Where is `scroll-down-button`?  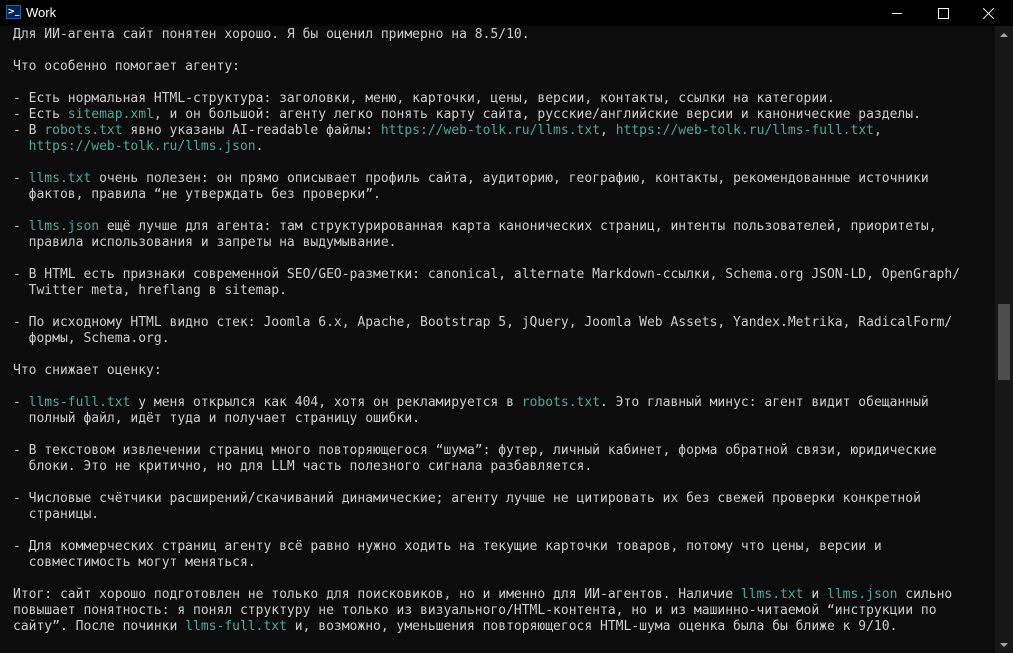
scroll-down-button is located at coordinates (1004, 644).